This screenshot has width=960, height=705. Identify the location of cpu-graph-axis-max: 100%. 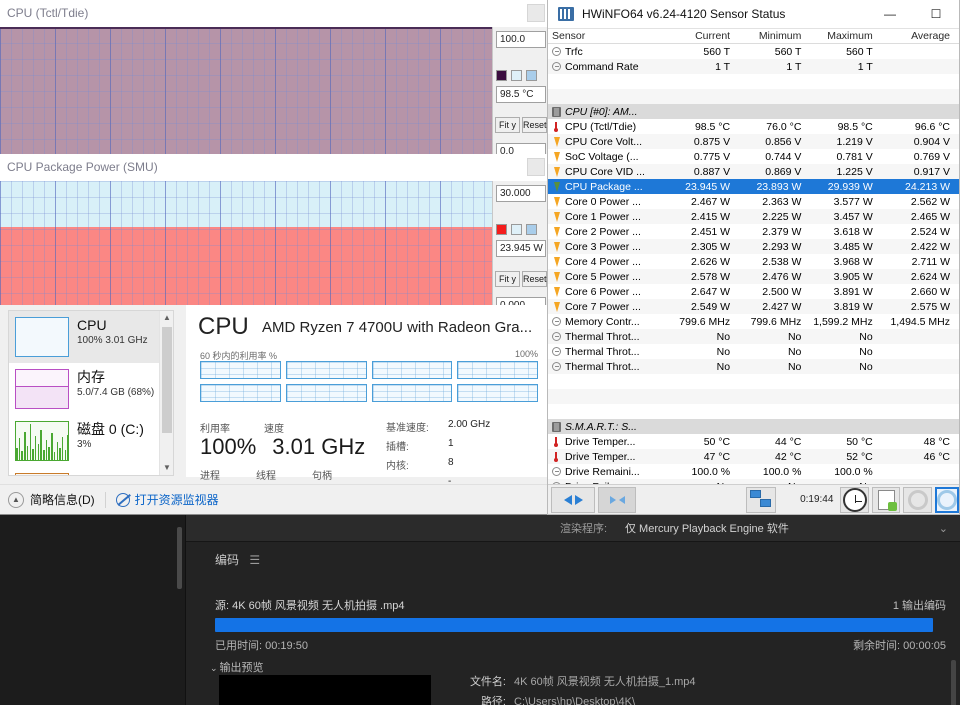
(526, 354).